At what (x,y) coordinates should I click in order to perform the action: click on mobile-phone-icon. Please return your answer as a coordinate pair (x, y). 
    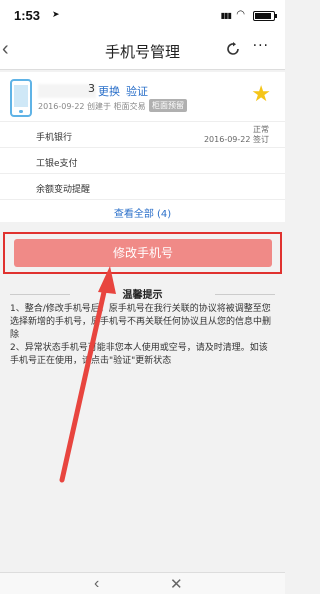
    Looking at the image, I should click on (21, 98).